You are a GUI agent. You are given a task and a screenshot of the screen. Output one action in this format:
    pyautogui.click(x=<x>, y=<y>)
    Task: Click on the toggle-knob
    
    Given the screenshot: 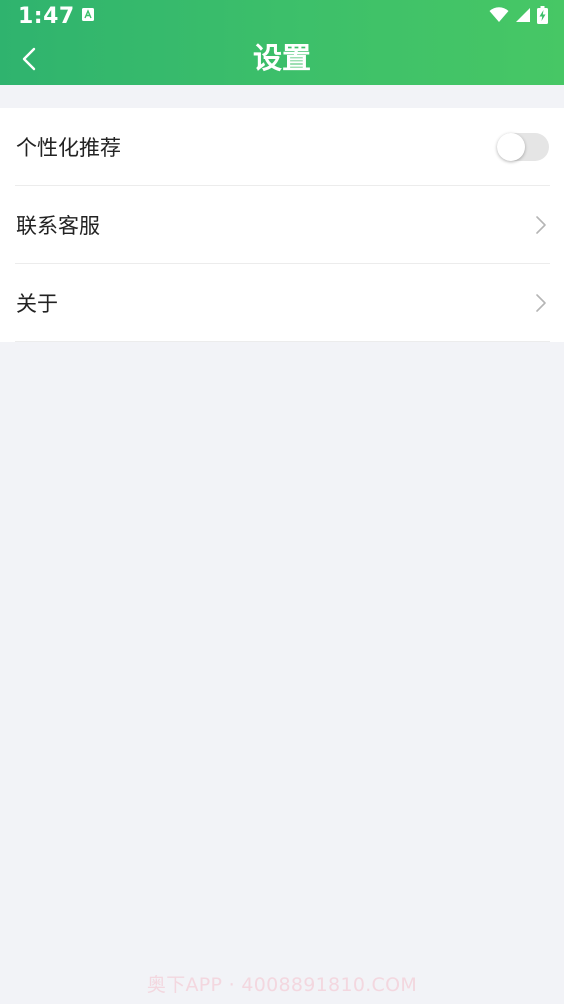 What is the action you would take?
    pyautogui.click(x=511, y=146)
    